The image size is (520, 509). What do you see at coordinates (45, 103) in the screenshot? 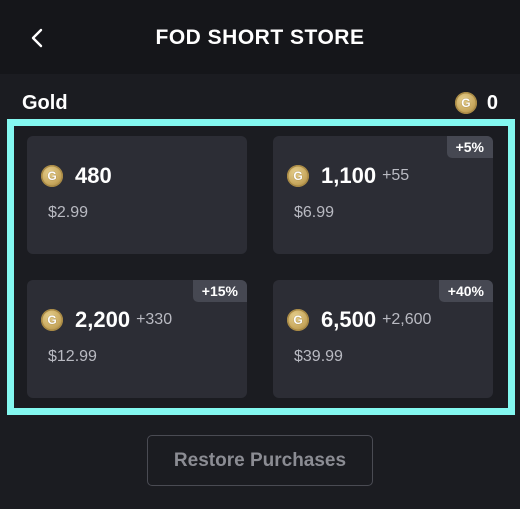
I see `section-label-gold: Gold` at bounding box center [45, 103].